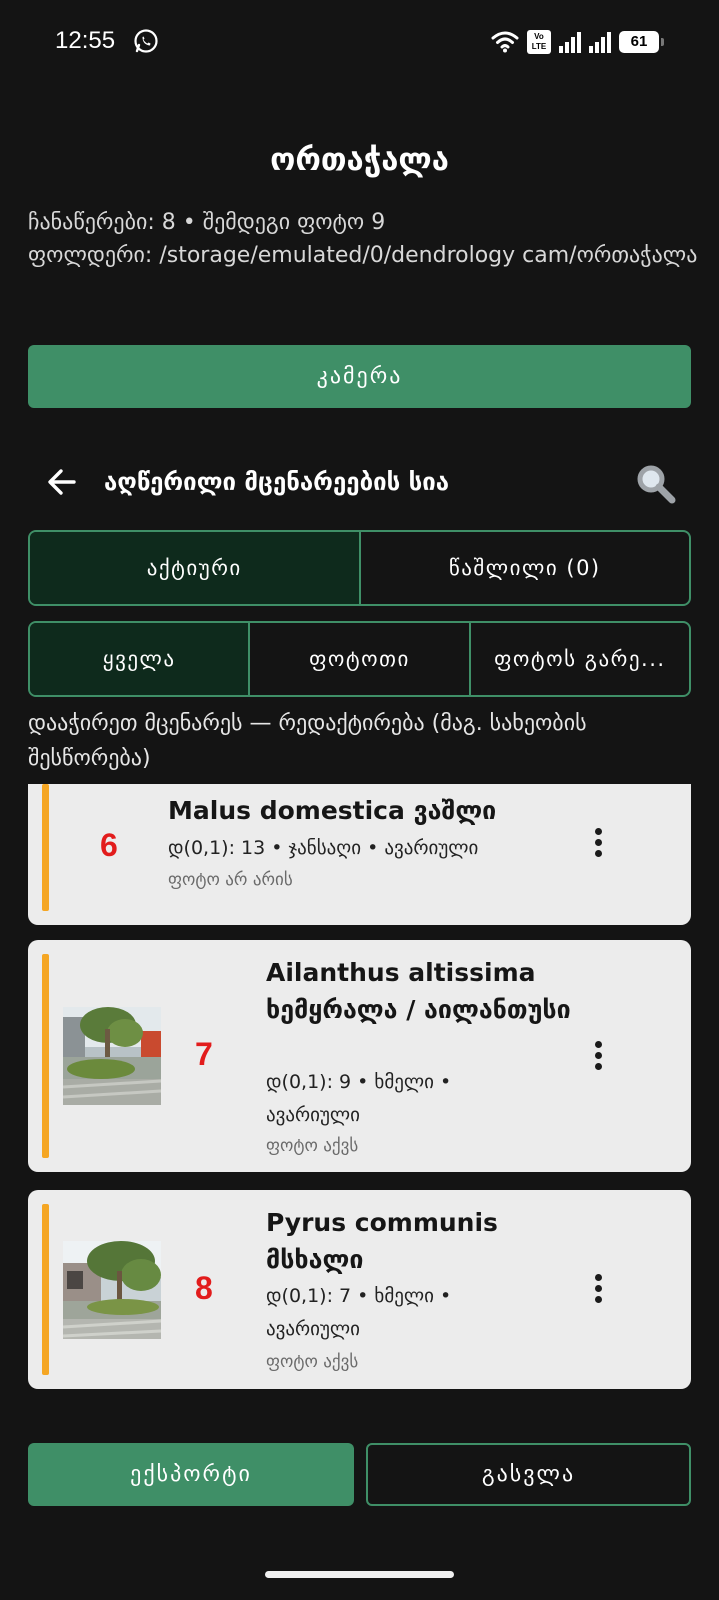  I want to click on plant-meta: დ(0,1): 9 • ხმელი • ავარიული, so click(359, 1098).